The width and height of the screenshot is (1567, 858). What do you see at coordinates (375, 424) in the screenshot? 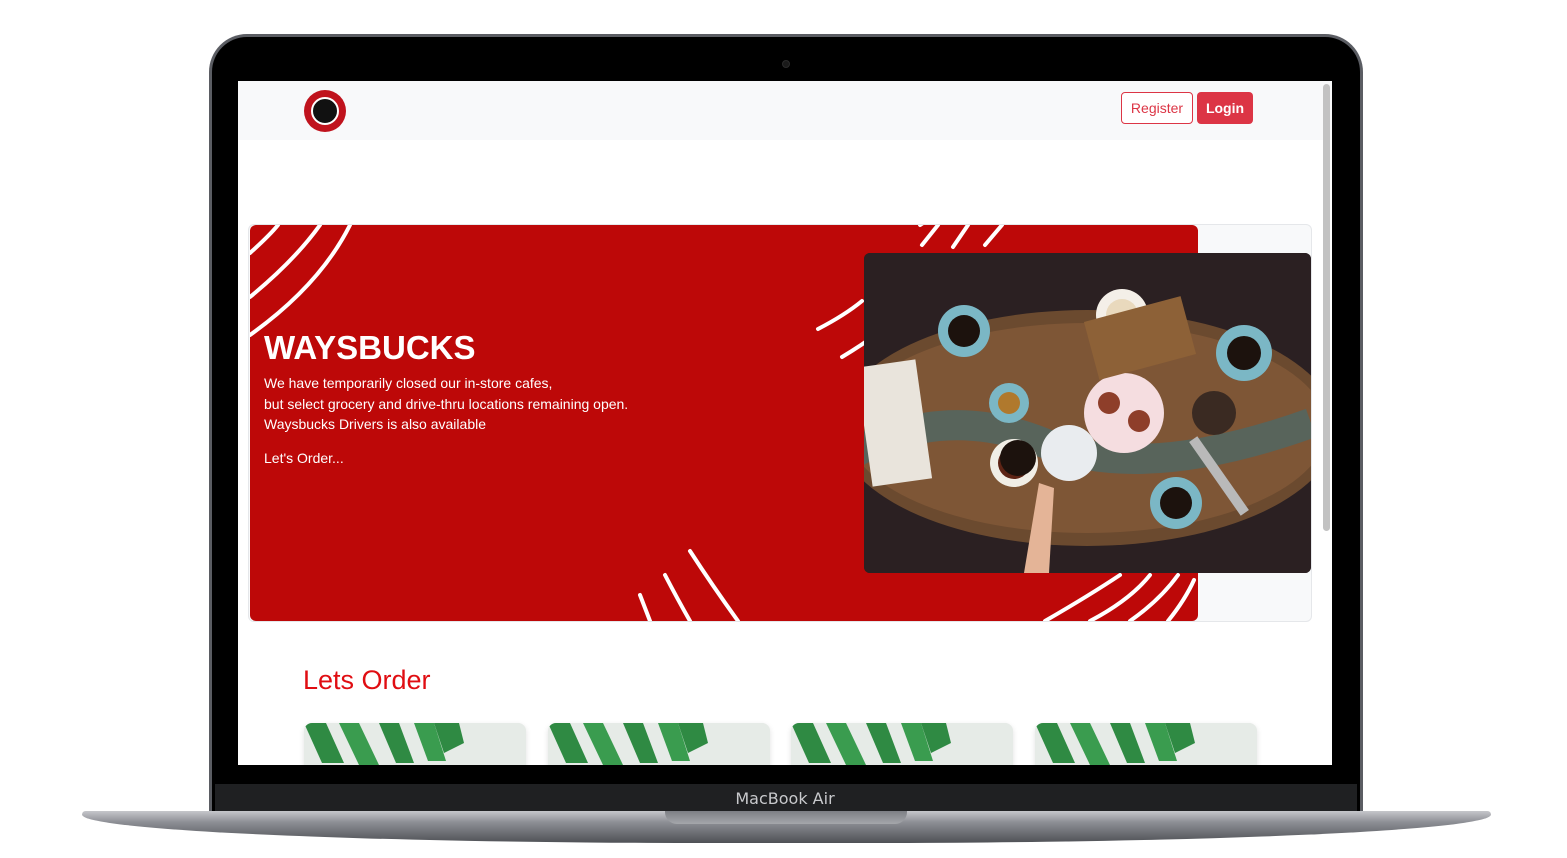
I see `hero-text-line-3: Waysbucks Drivers is also available` at bounding box center [375, 424].